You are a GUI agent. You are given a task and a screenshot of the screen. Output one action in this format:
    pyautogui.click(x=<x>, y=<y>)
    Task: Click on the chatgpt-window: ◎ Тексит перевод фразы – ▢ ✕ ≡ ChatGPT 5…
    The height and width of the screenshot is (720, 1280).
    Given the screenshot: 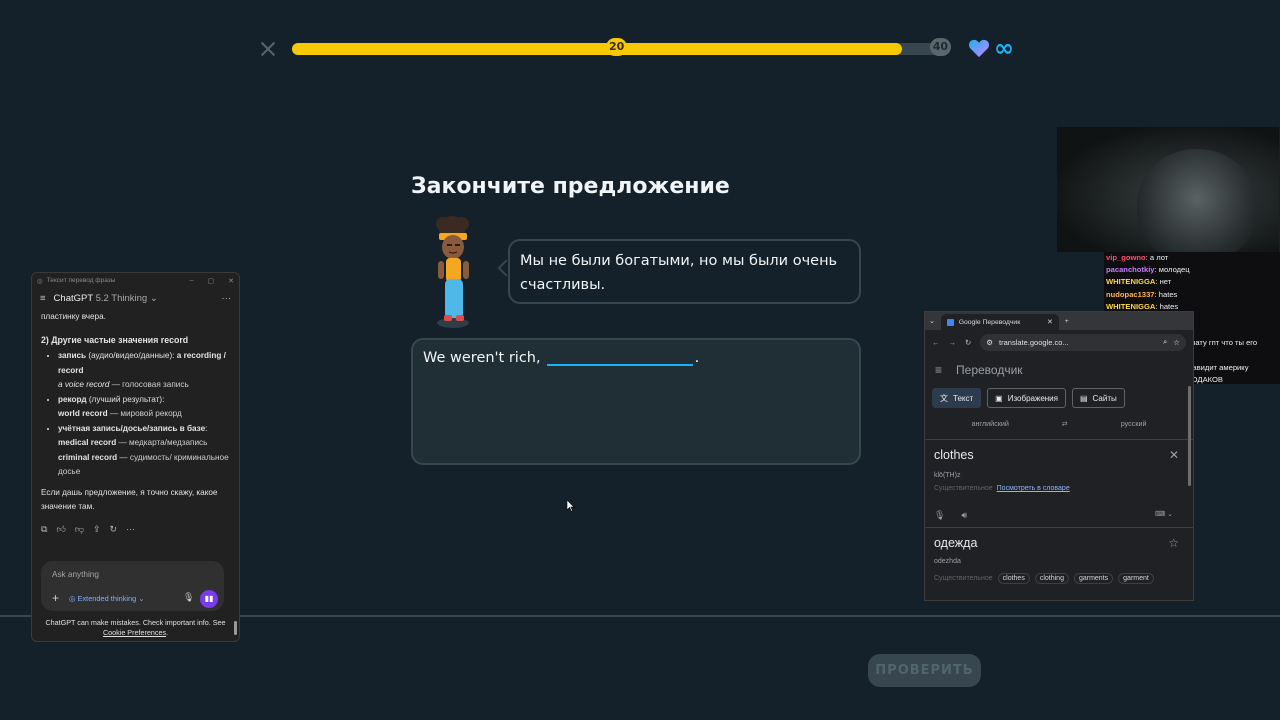 What is the action you would take?
    pyautogui.click(x=135, y=457)
    